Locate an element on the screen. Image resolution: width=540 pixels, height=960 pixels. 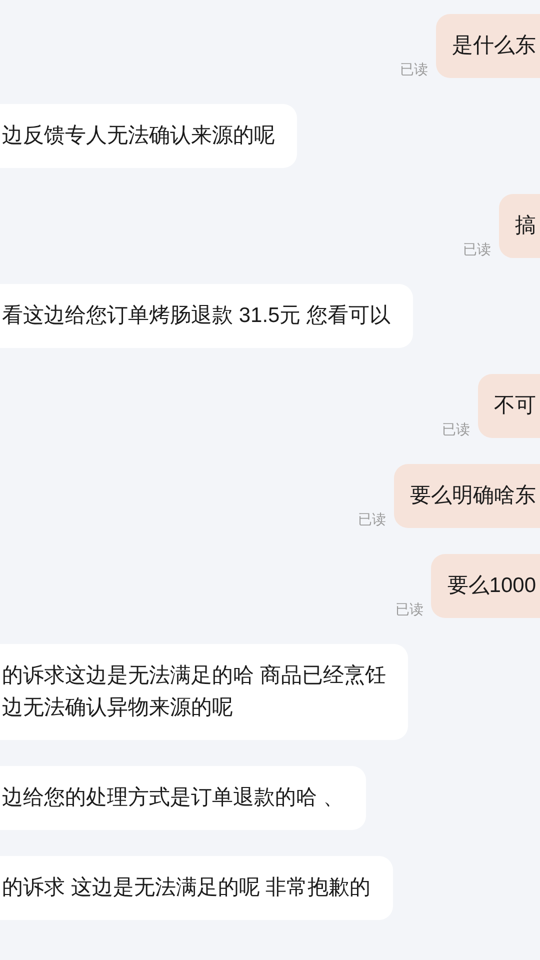
received-message-bubble: 的诉求这边是无法满足的哈 商品已经烹饪 边无法确认异物来源的呢 is located at coordinates (204, 692).